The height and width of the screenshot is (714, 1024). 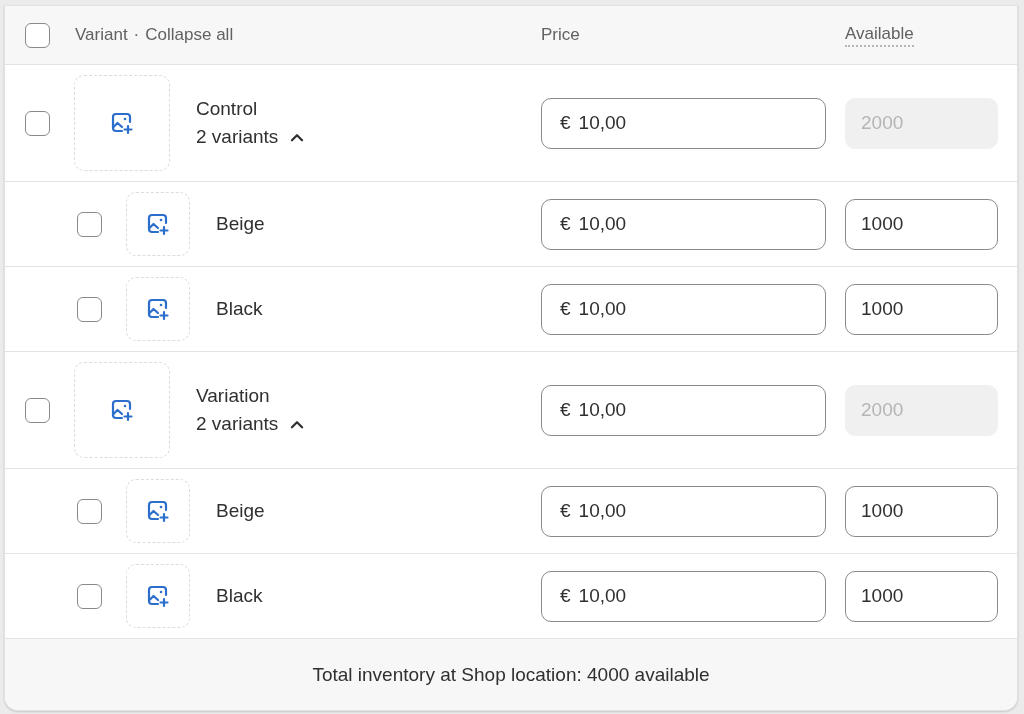 I want to click on column-header: Price, so click(x=561, y=35).